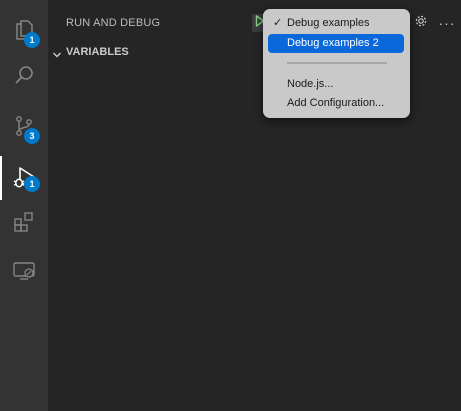 The image size is (461, 411). I want to click on activity-search, so click(24, 76).